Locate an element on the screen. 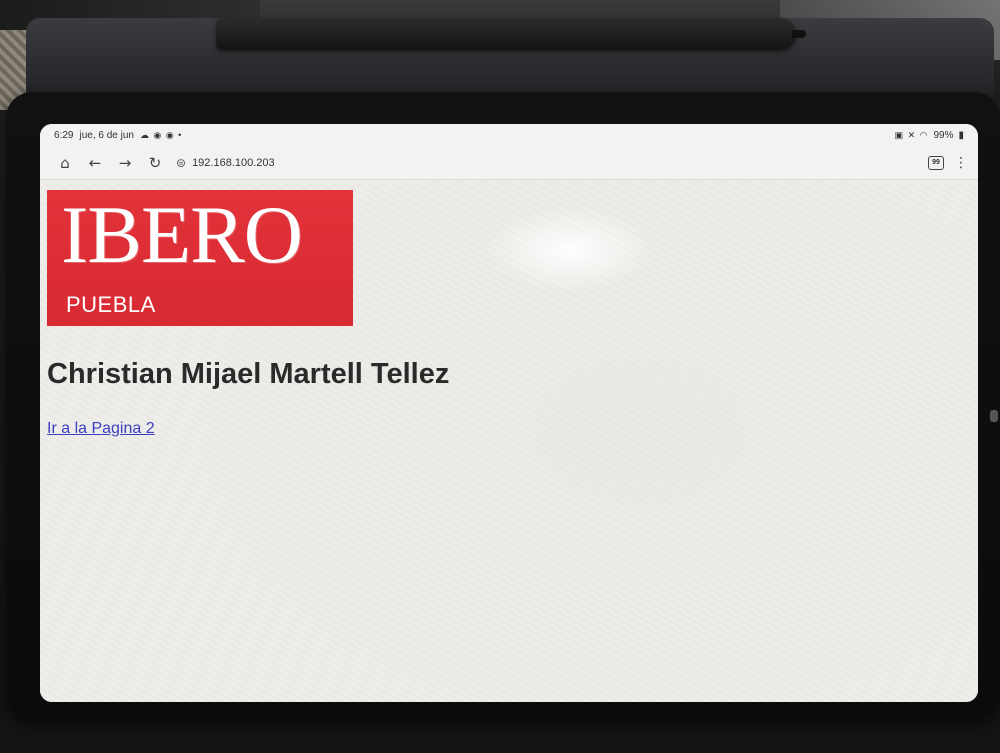 The image size is (1000, 753). menu-dots-icon: ⋮ is located at coordinates (961, 163).